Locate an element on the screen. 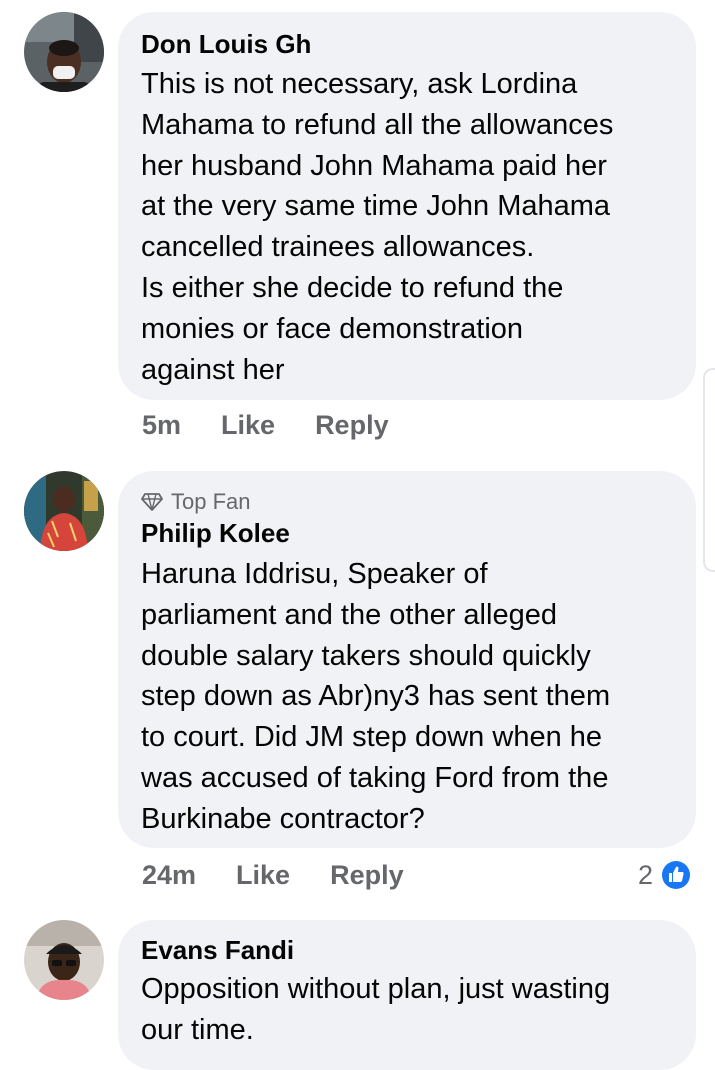  avatar-philip-kolee is located at coordinates (64, 511).